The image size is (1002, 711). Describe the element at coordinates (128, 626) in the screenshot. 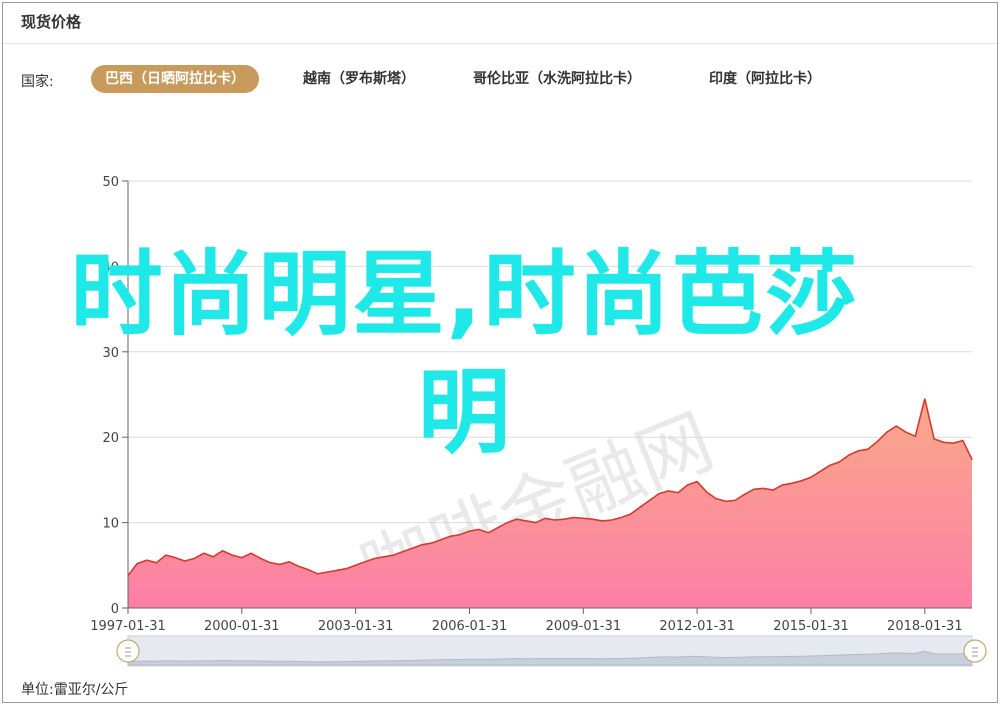

I see `x-tick-label: 1997-01-31` at that location.